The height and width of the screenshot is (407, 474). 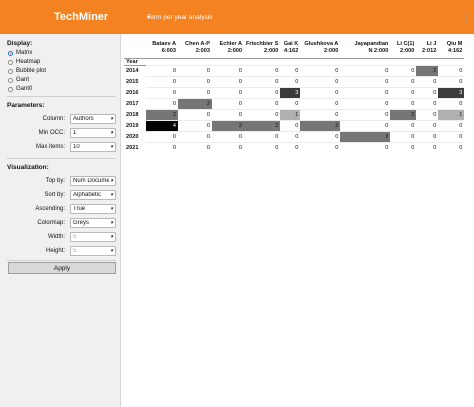 I want to click on apply-button: Apply, so click(x=62, y=268).